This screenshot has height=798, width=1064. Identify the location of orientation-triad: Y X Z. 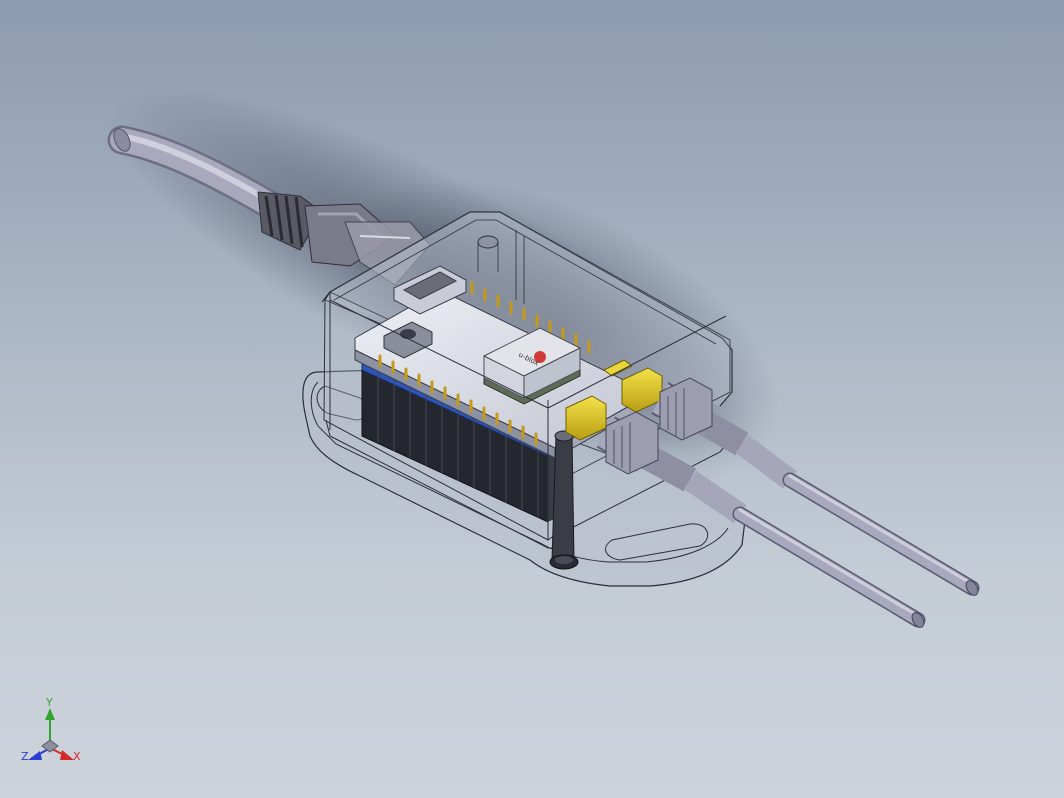
(51, 729).